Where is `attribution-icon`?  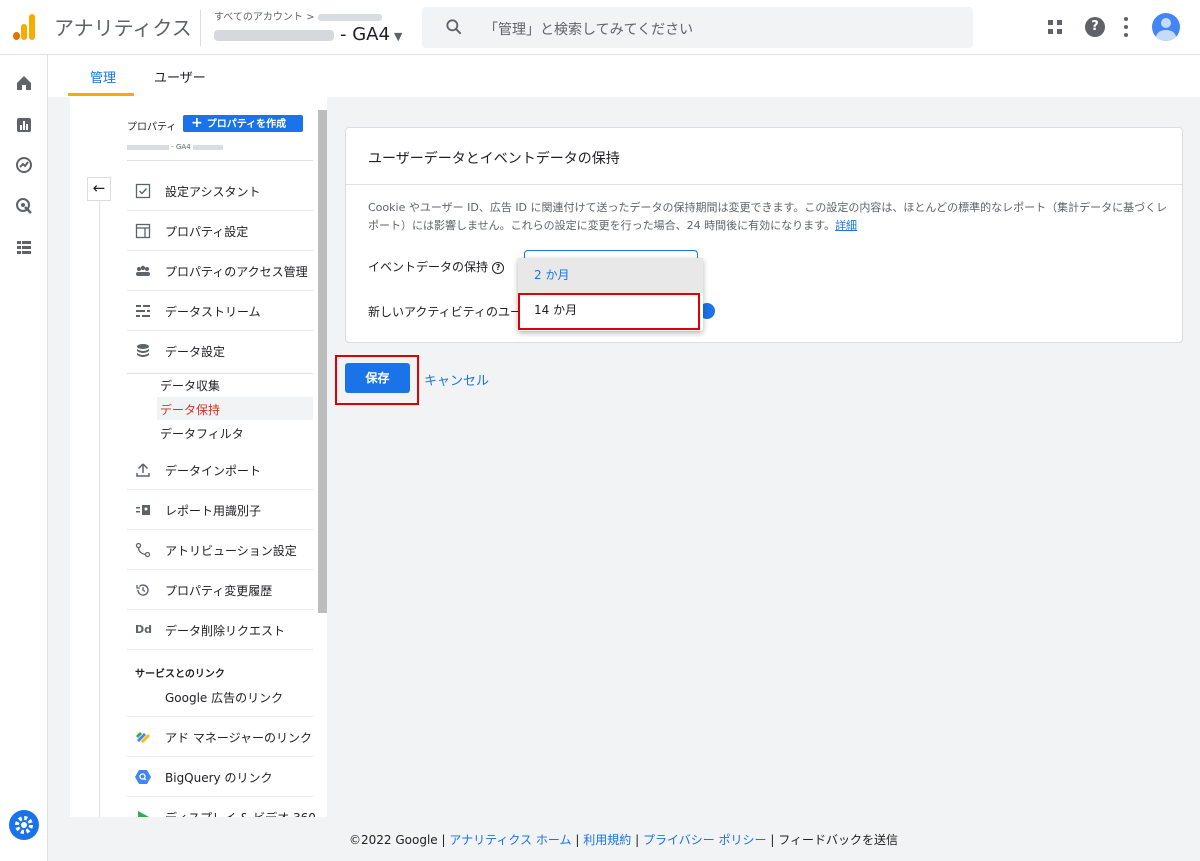 attribution-icon is located at coordinates (143, 550).